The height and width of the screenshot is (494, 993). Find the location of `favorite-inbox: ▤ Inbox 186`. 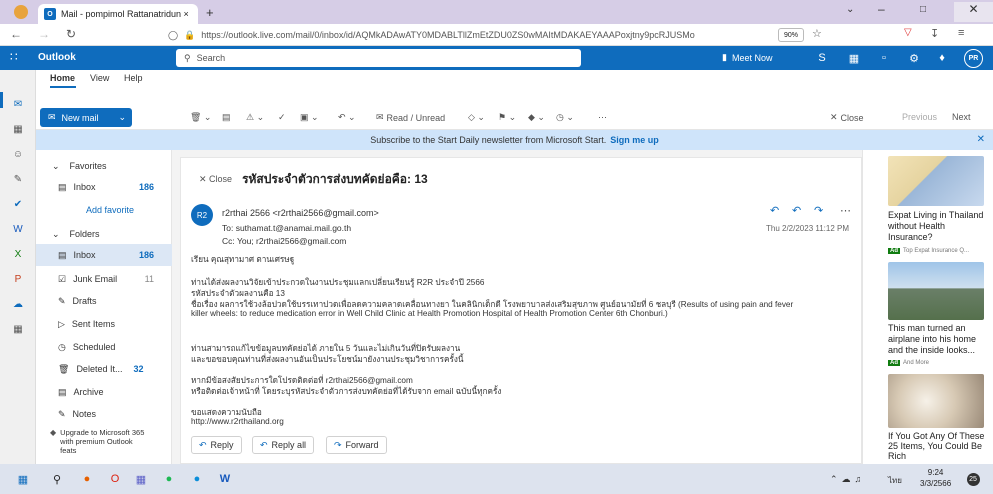

favorite-inbox: ▤ Inbox 186 is located at coordinates (104, 187).